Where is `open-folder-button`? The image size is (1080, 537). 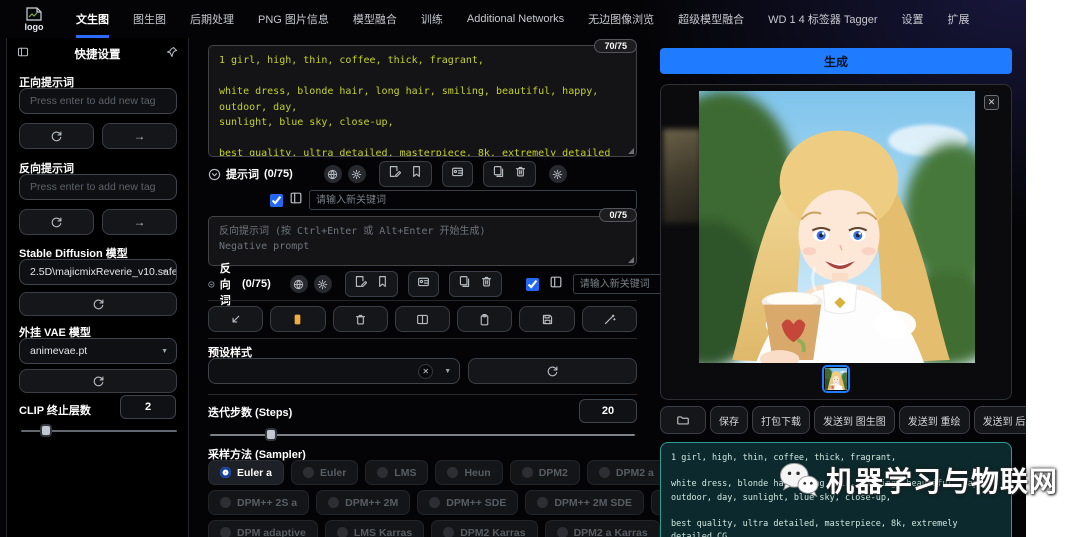 open-folder-button is located at coordinates (683, 420).